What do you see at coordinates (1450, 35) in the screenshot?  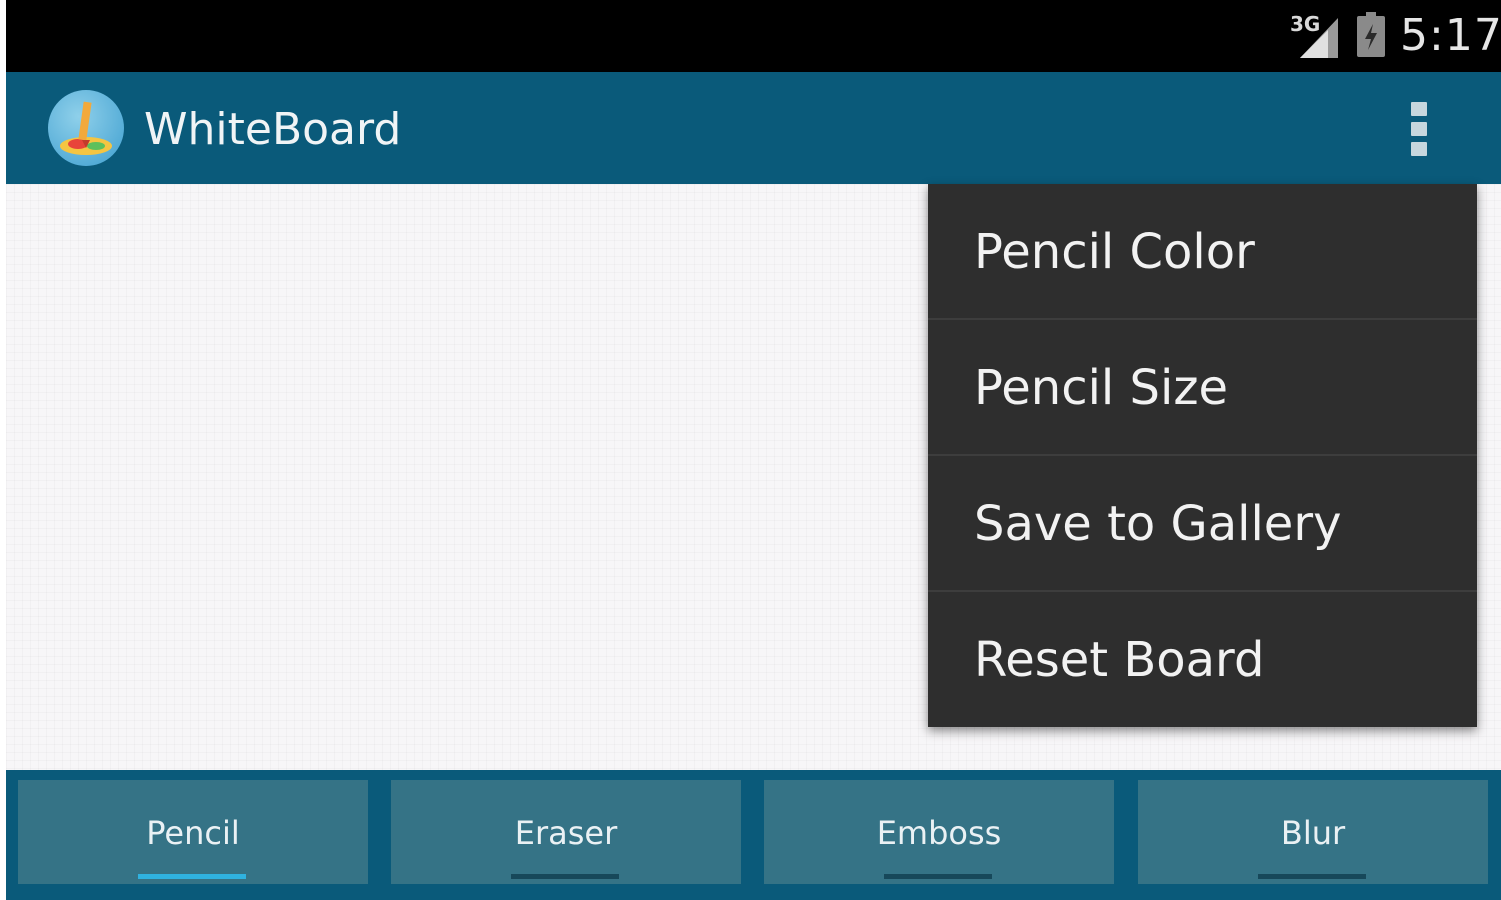 I see `clock: 5:17` at bounding box center [1450, 35].